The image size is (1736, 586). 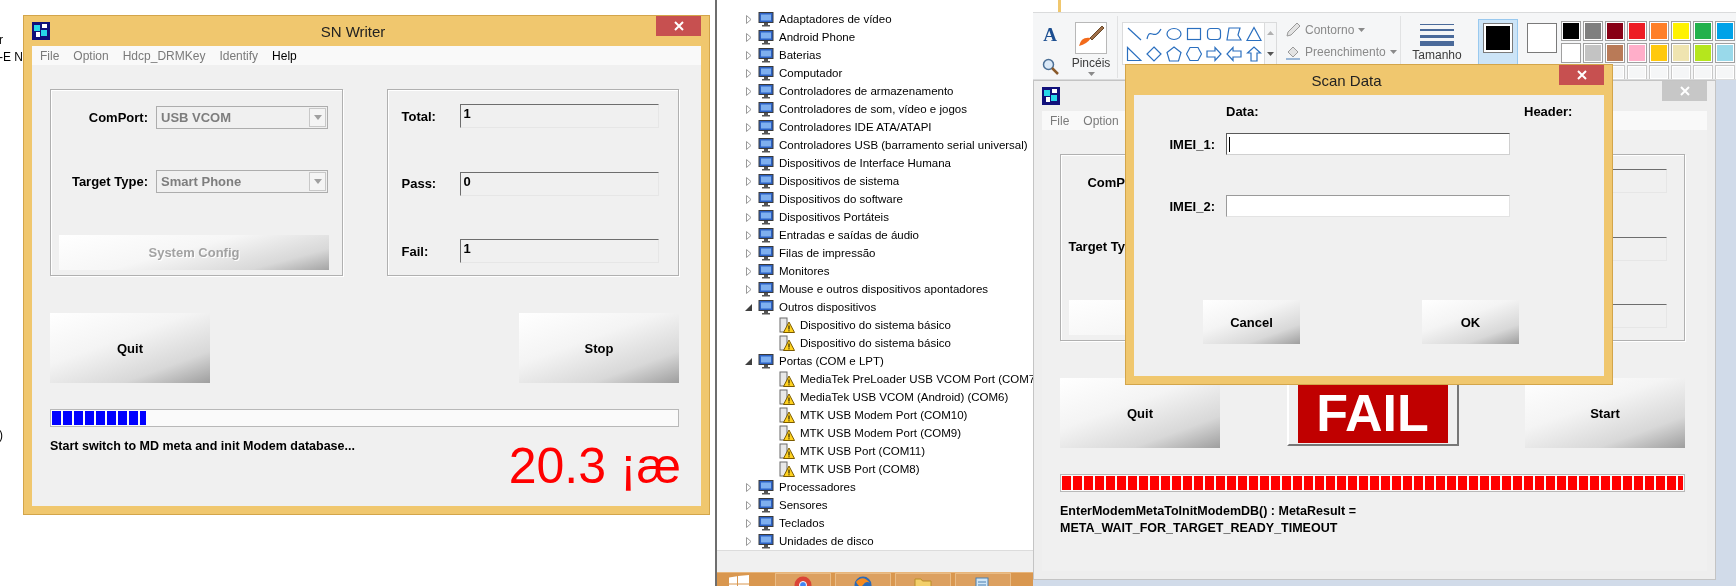 What do you see at coordinates (1050, 66) in the screenshot?
I see `magnifier-icon` at bounding box center [1050, 66].